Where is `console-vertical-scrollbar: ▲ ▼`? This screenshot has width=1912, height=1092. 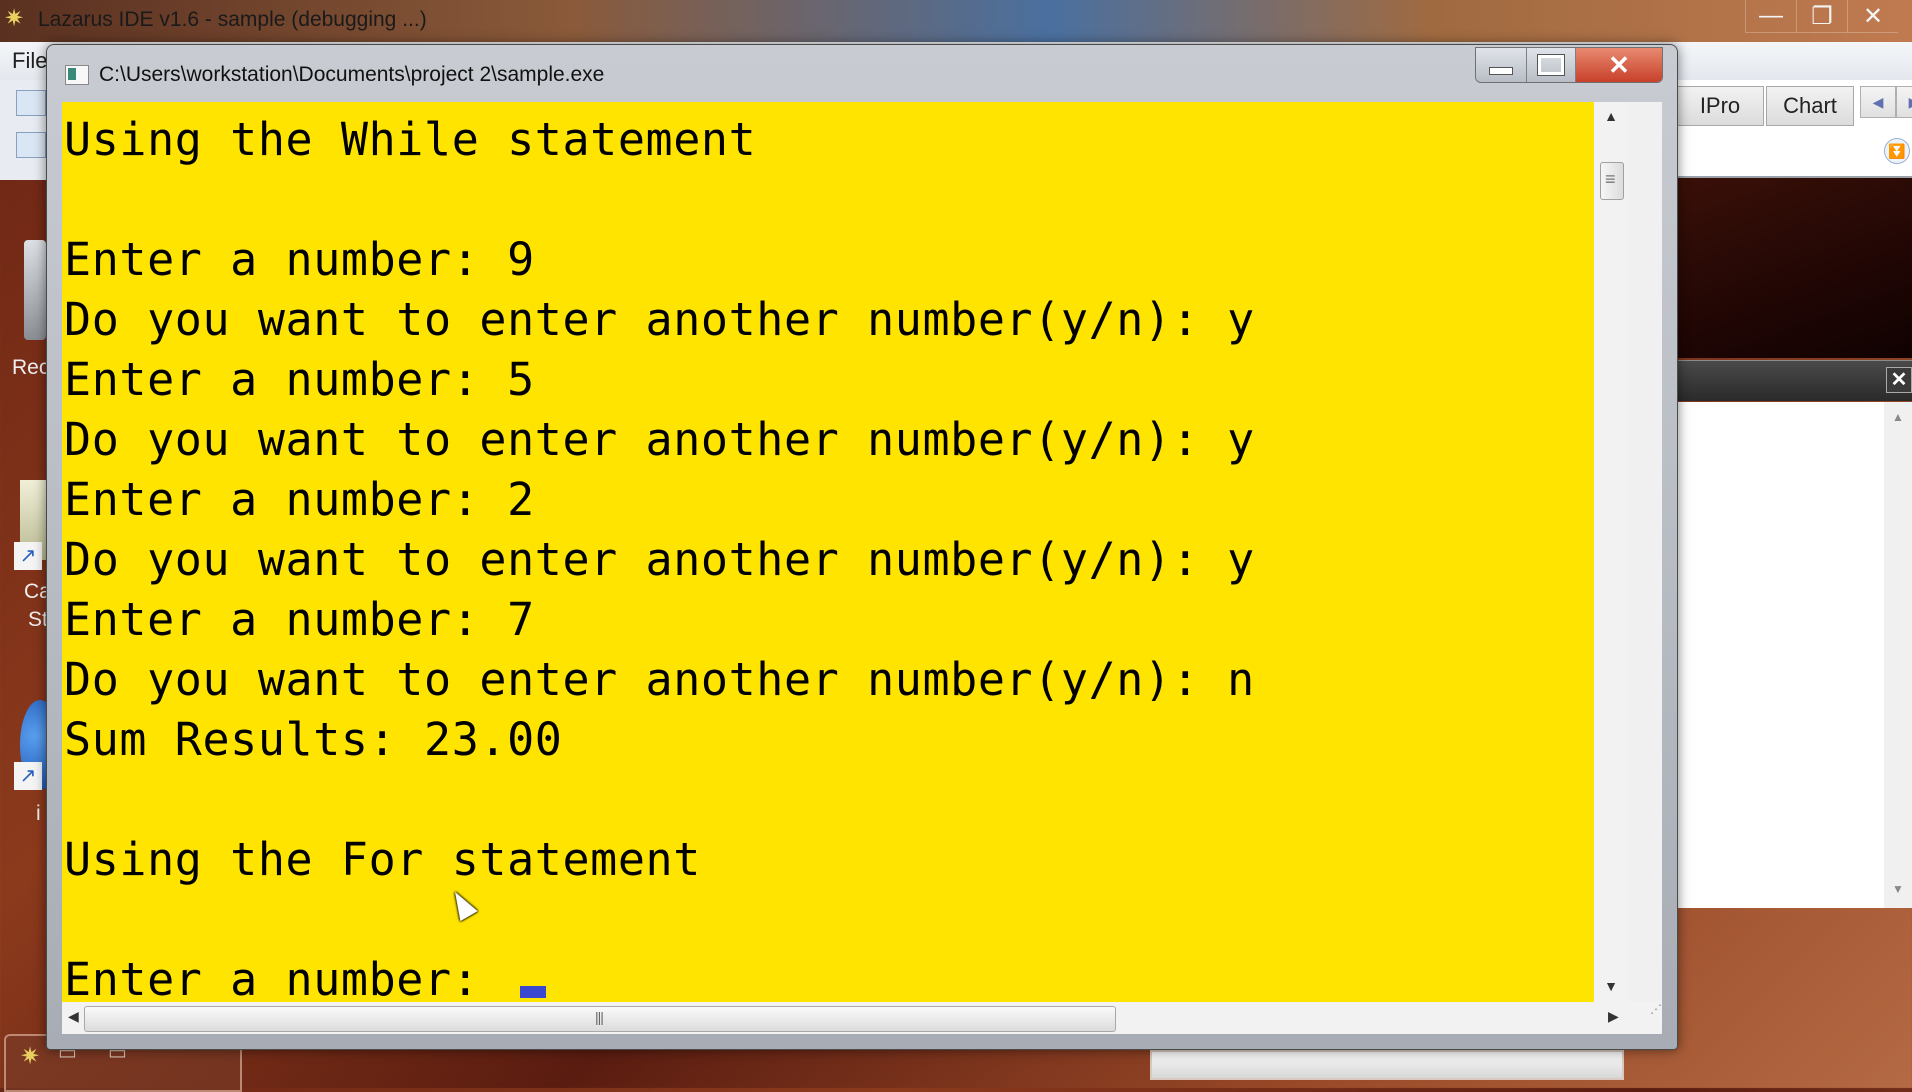
console-vertical-scrollbar: ▲ ▼ is located at coordinates (1611, 552).